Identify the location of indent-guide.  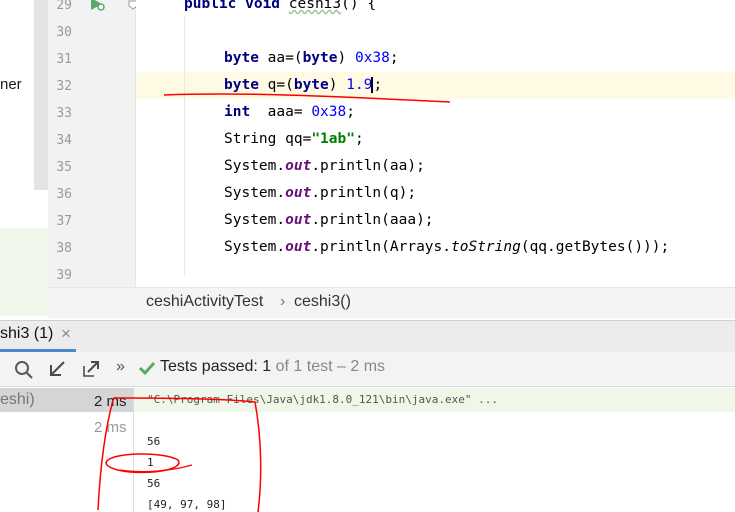
(184, 146).